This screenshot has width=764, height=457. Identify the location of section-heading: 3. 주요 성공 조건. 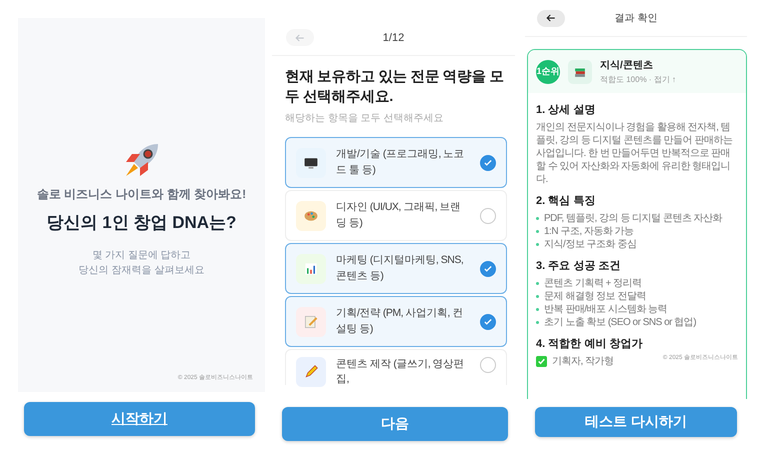
(579, 266).